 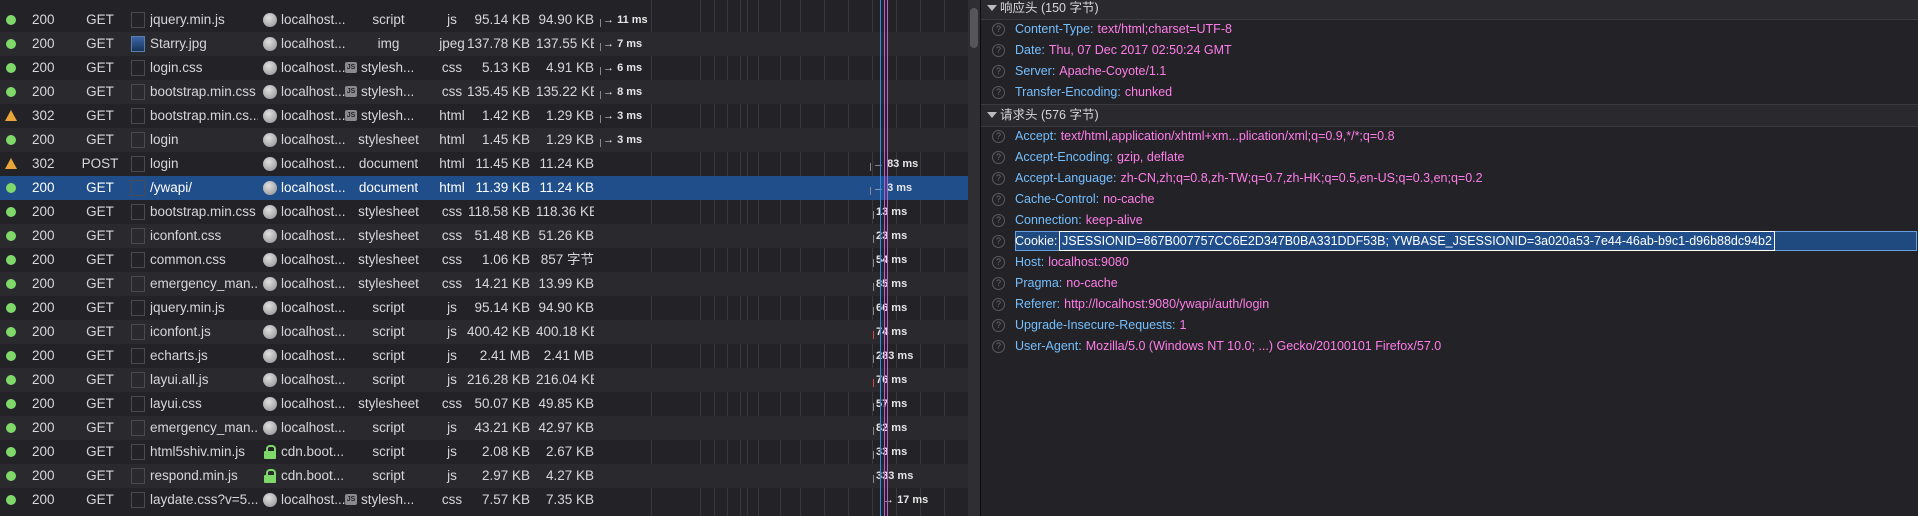 I want to click on header-row: ? Upgrade-Insecure-Requests: 1, so click(x=1449, y=325).